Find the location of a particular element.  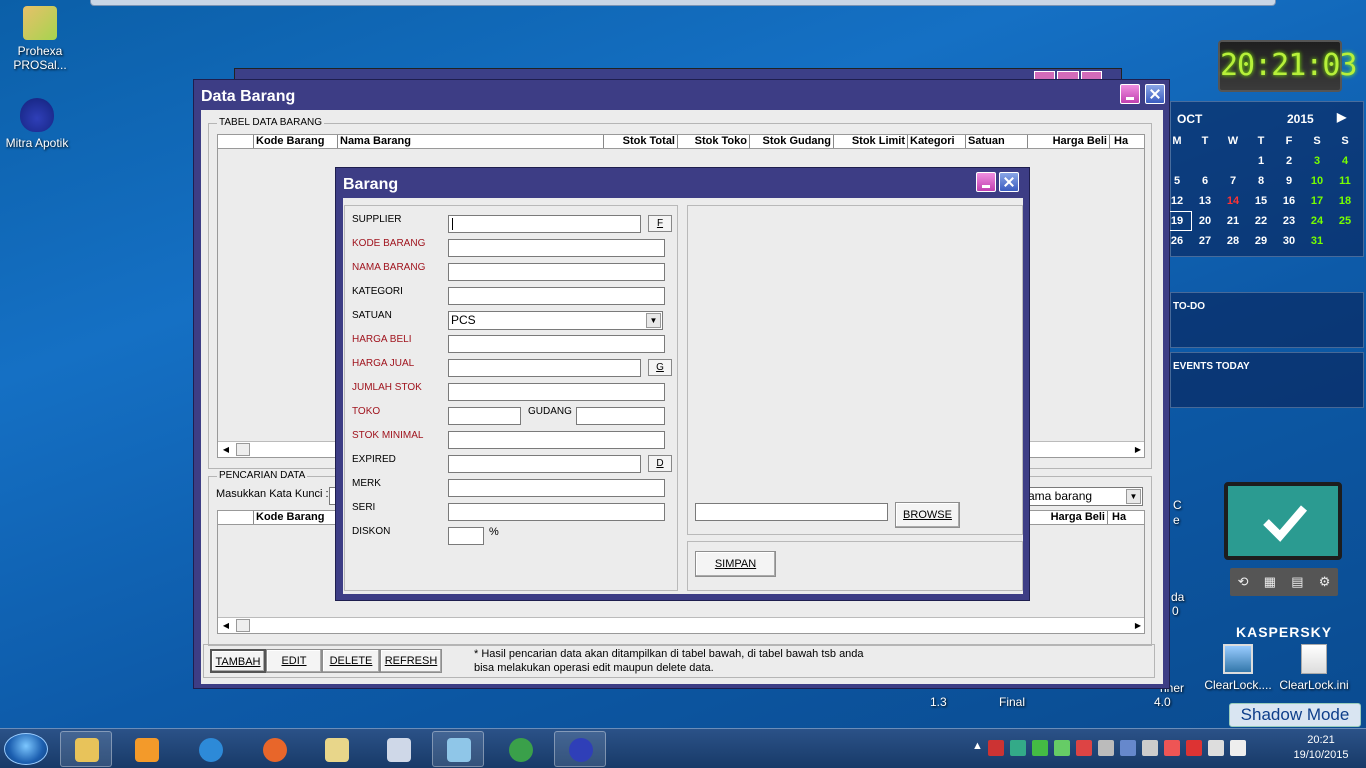

calendar-day: 18 is located at coordinates (1345, 201).